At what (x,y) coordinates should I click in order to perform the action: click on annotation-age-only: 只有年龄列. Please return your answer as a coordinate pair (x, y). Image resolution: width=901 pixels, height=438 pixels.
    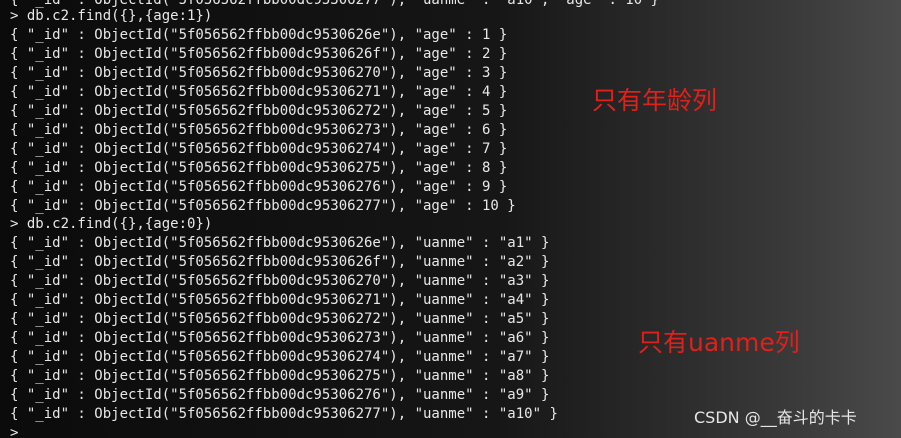
    Looking at the image, I should click on (655, 100).